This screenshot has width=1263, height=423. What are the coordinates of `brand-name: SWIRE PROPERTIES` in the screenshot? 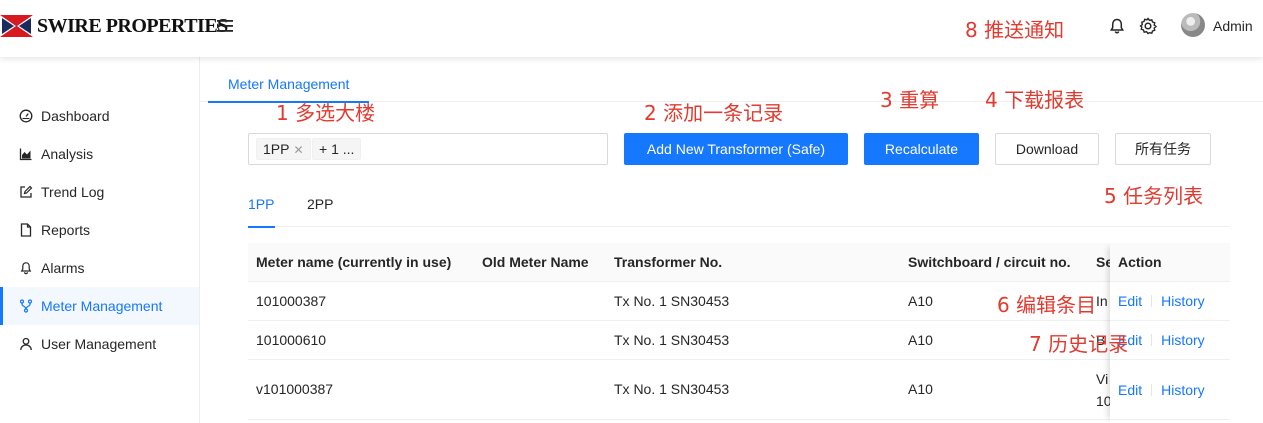 It's located at (132, 25).